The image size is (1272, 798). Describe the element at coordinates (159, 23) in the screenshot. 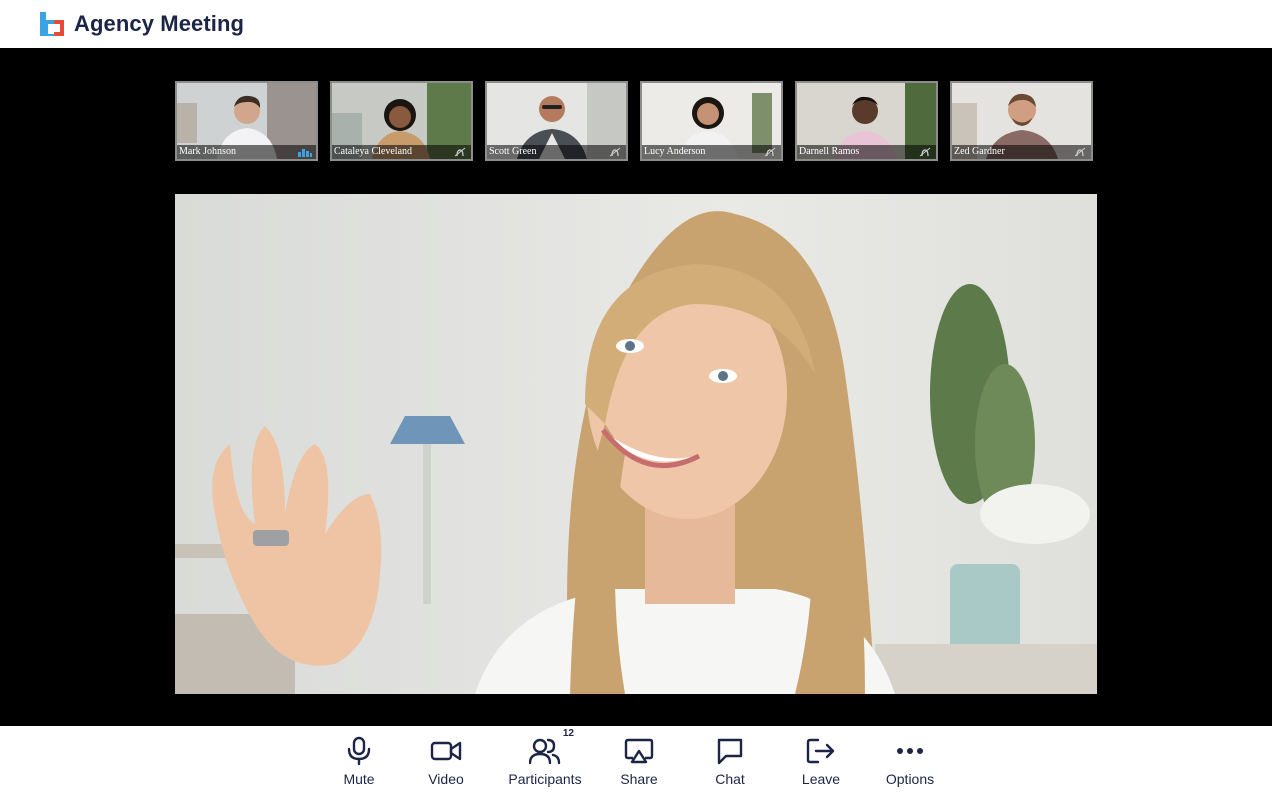

I see `page-title: Agency Meeting` at that location.